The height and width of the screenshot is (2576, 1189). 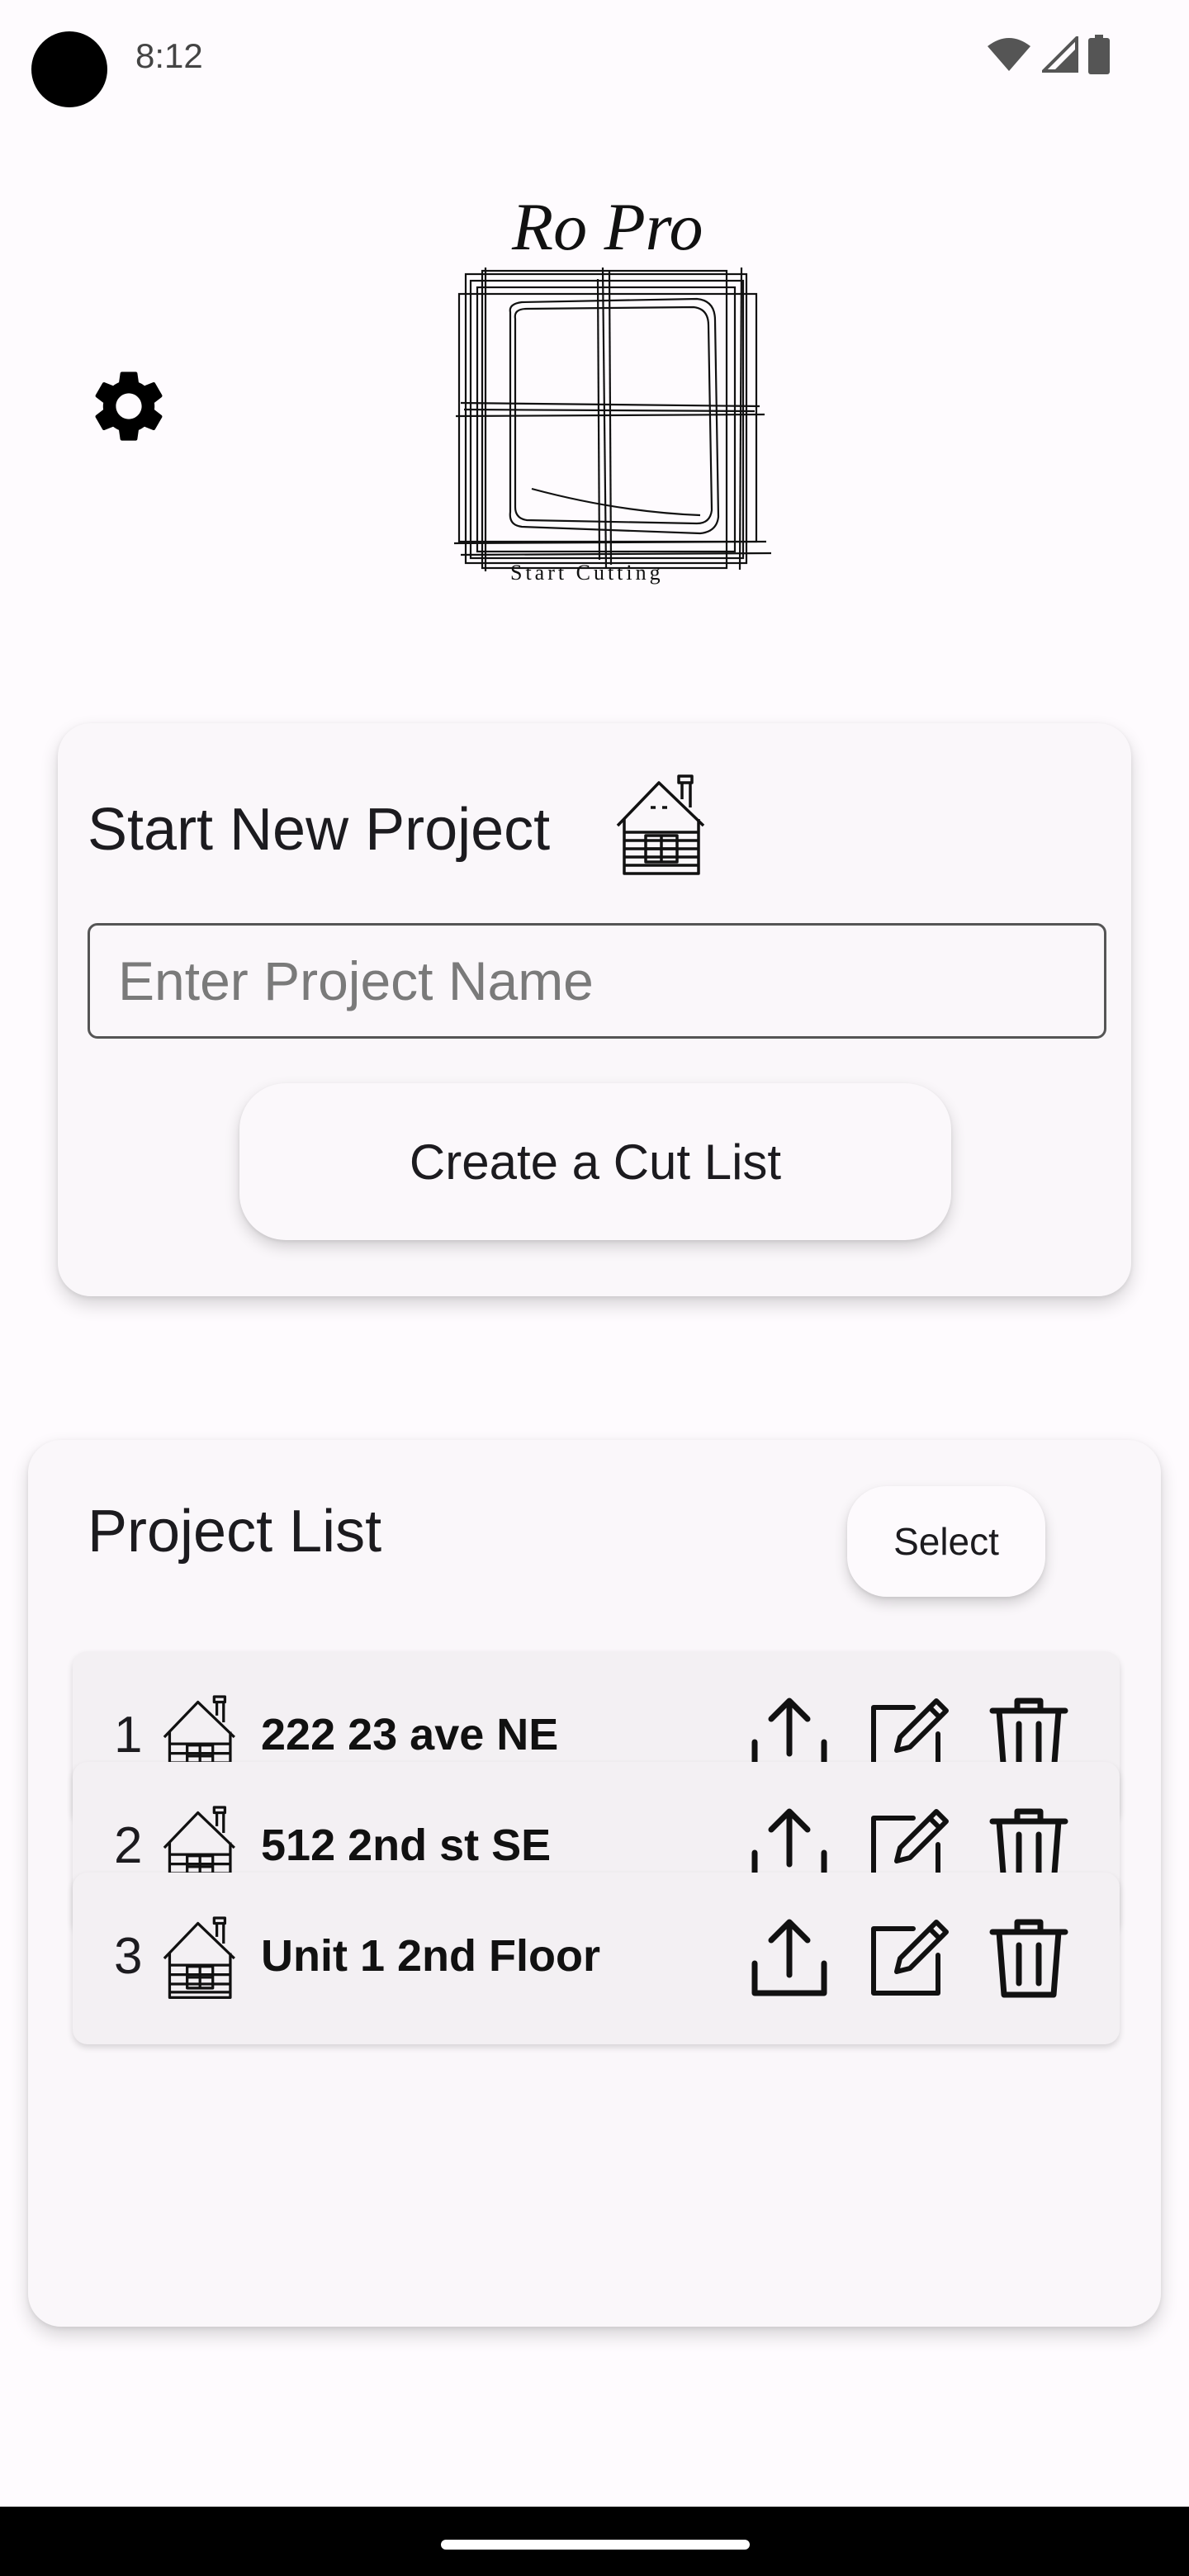 I want to click on project-name: Unit 1 2nd Floor, so click(x=430, y=1956).